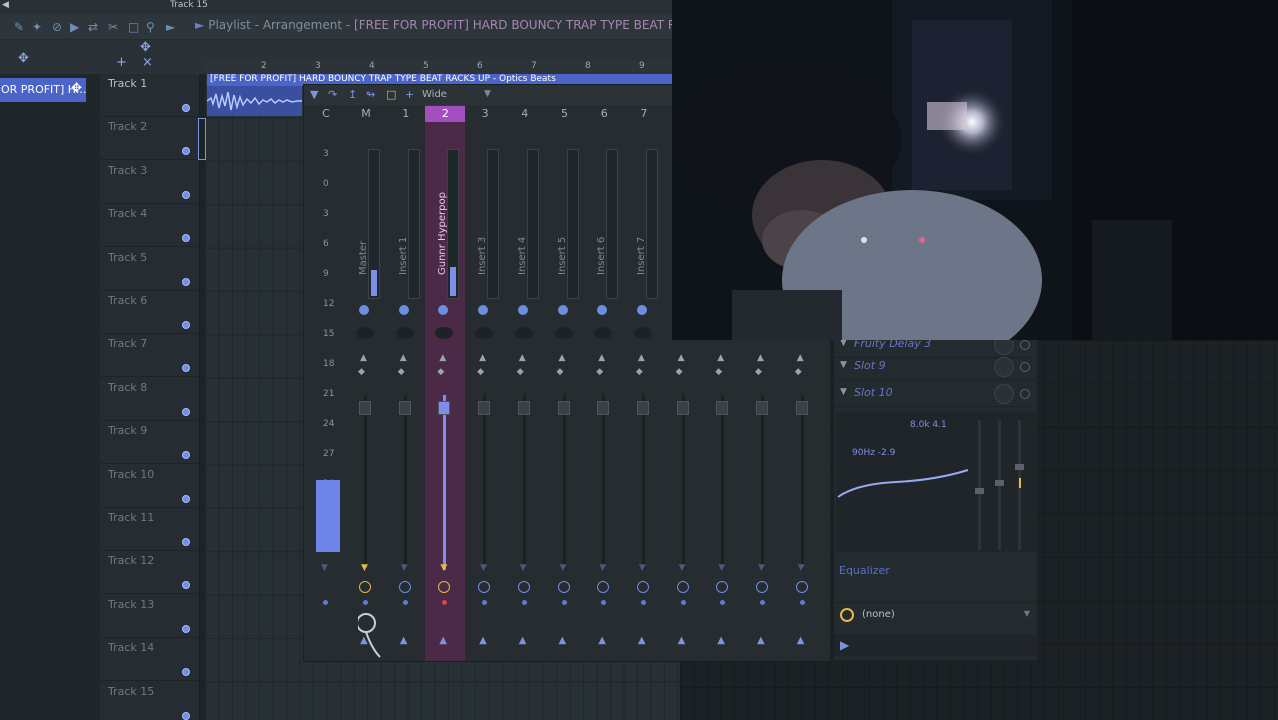 The height and width of the screenshot is (720, 1278). What do you see at coordinates (150, 139) in the screenshot?
I see `track-header: Track 2` at bounding box center [150, 139].